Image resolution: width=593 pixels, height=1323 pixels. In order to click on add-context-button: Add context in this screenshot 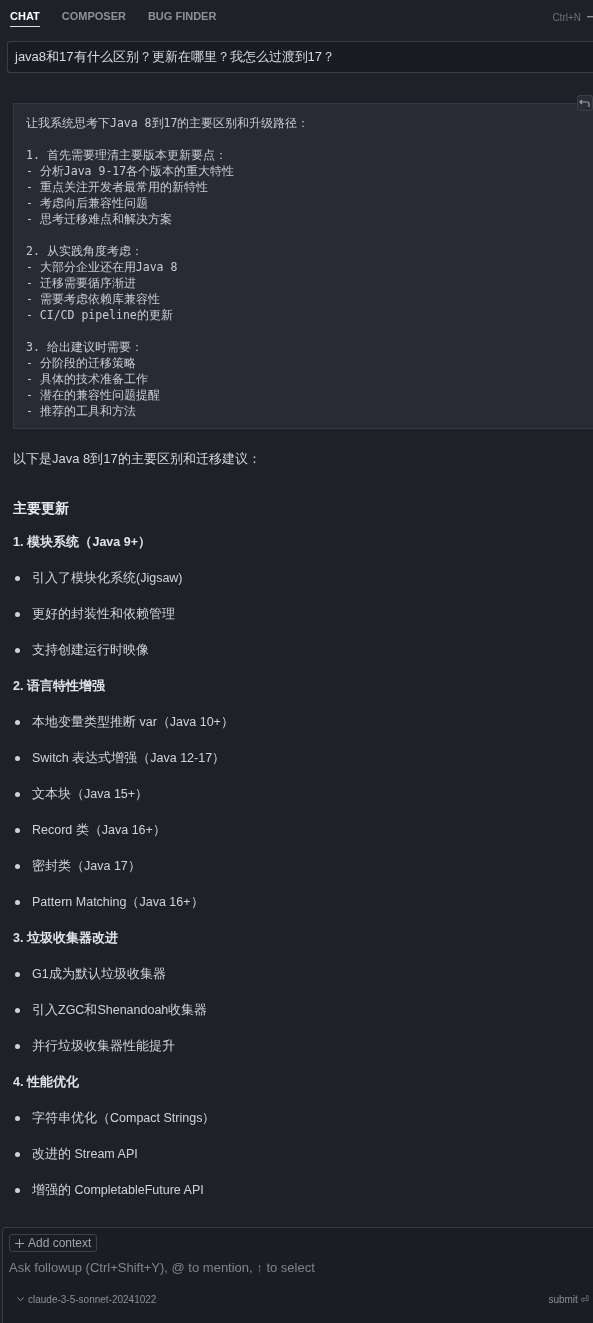, I will do `click(53, 1243)`.